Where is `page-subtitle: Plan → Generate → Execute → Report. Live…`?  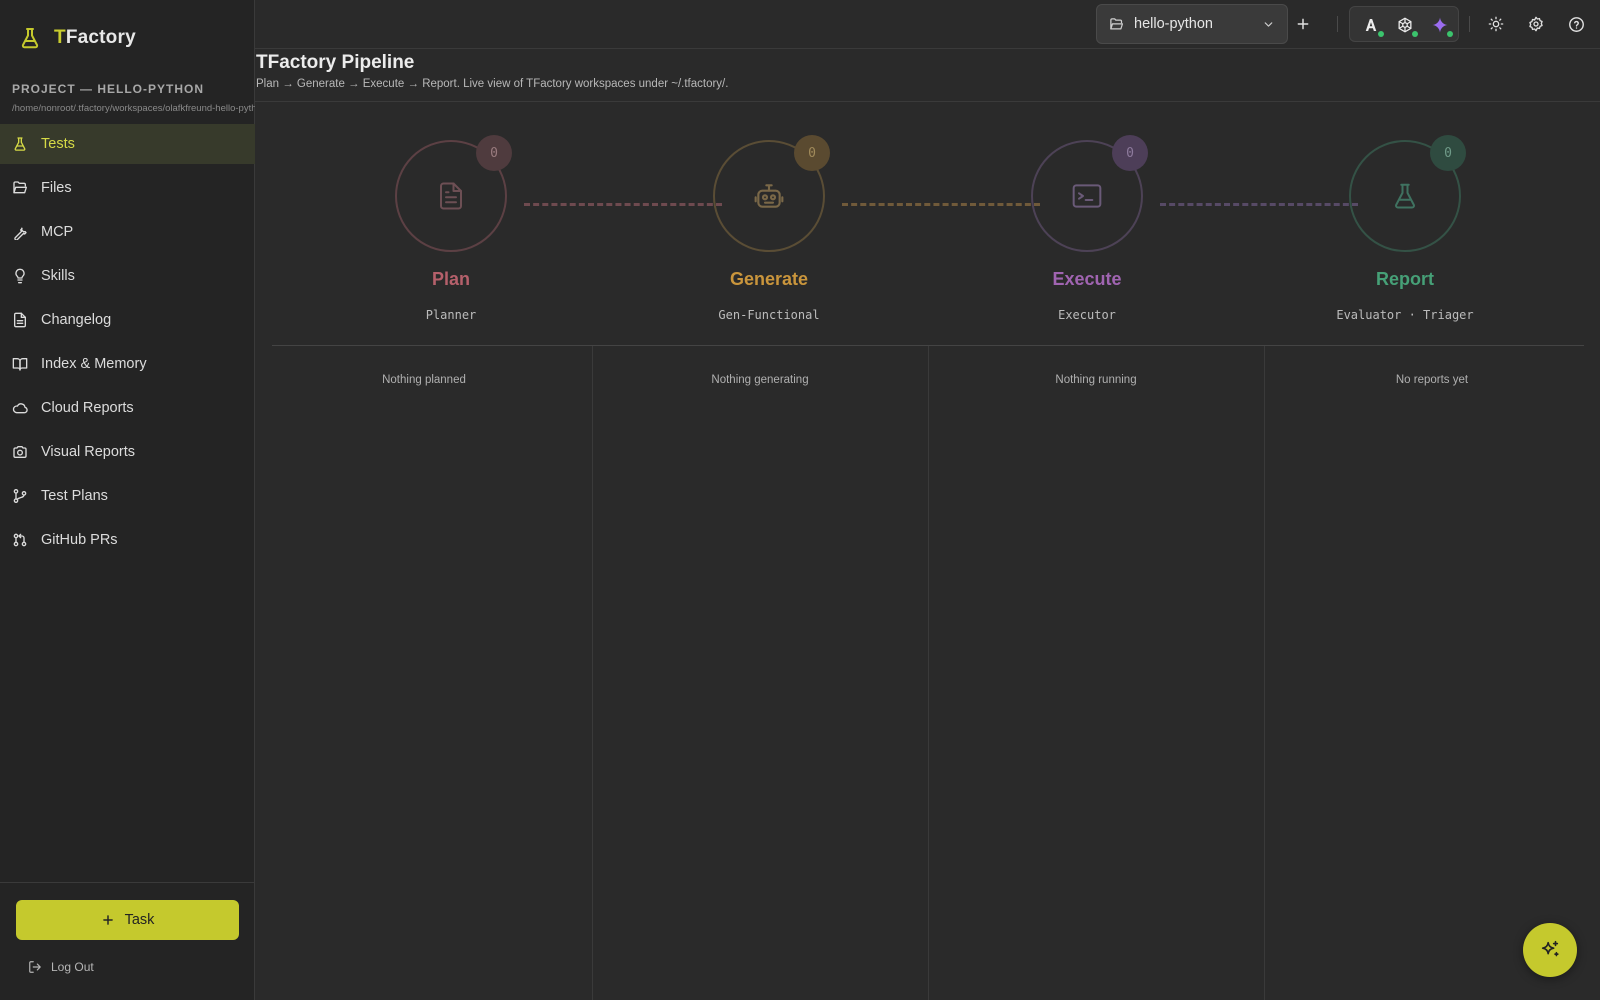
page-subtitle: Plan → Generate → Execute → Report. Live… is located at coordinates (492, 84).